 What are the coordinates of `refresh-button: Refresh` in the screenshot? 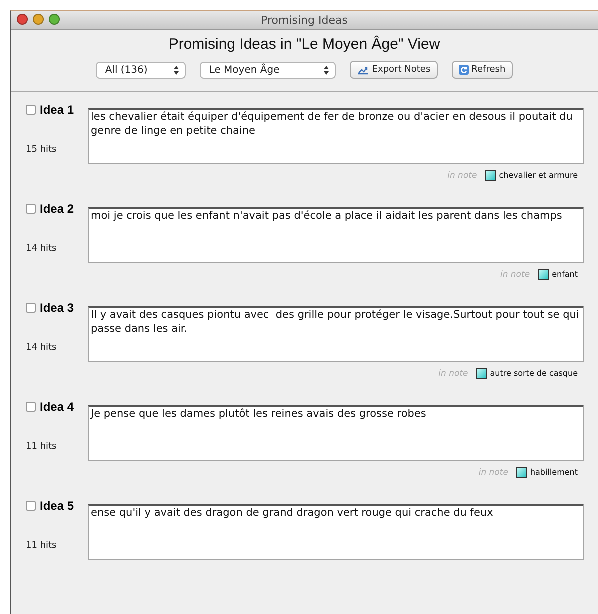 It's located at (482, 70).